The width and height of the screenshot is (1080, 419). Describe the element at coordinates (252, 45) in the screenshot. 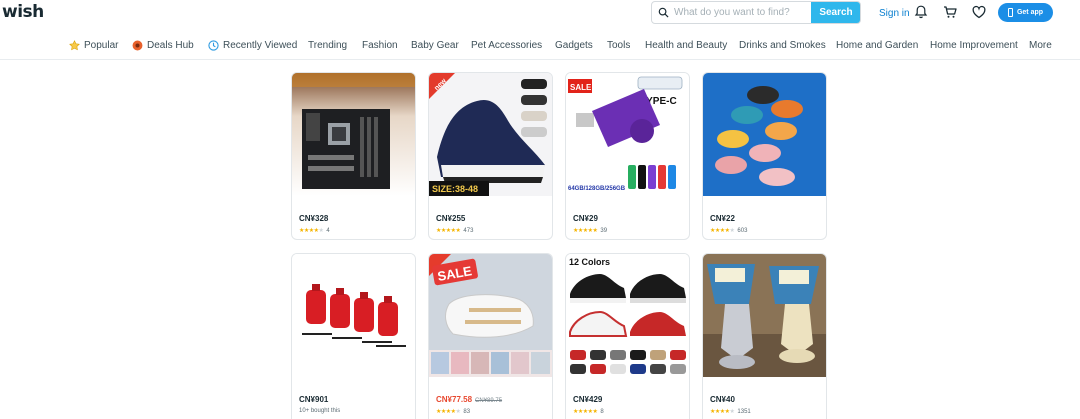

I see `nav-item-recently-viewed: Recently Viewed` at that location.